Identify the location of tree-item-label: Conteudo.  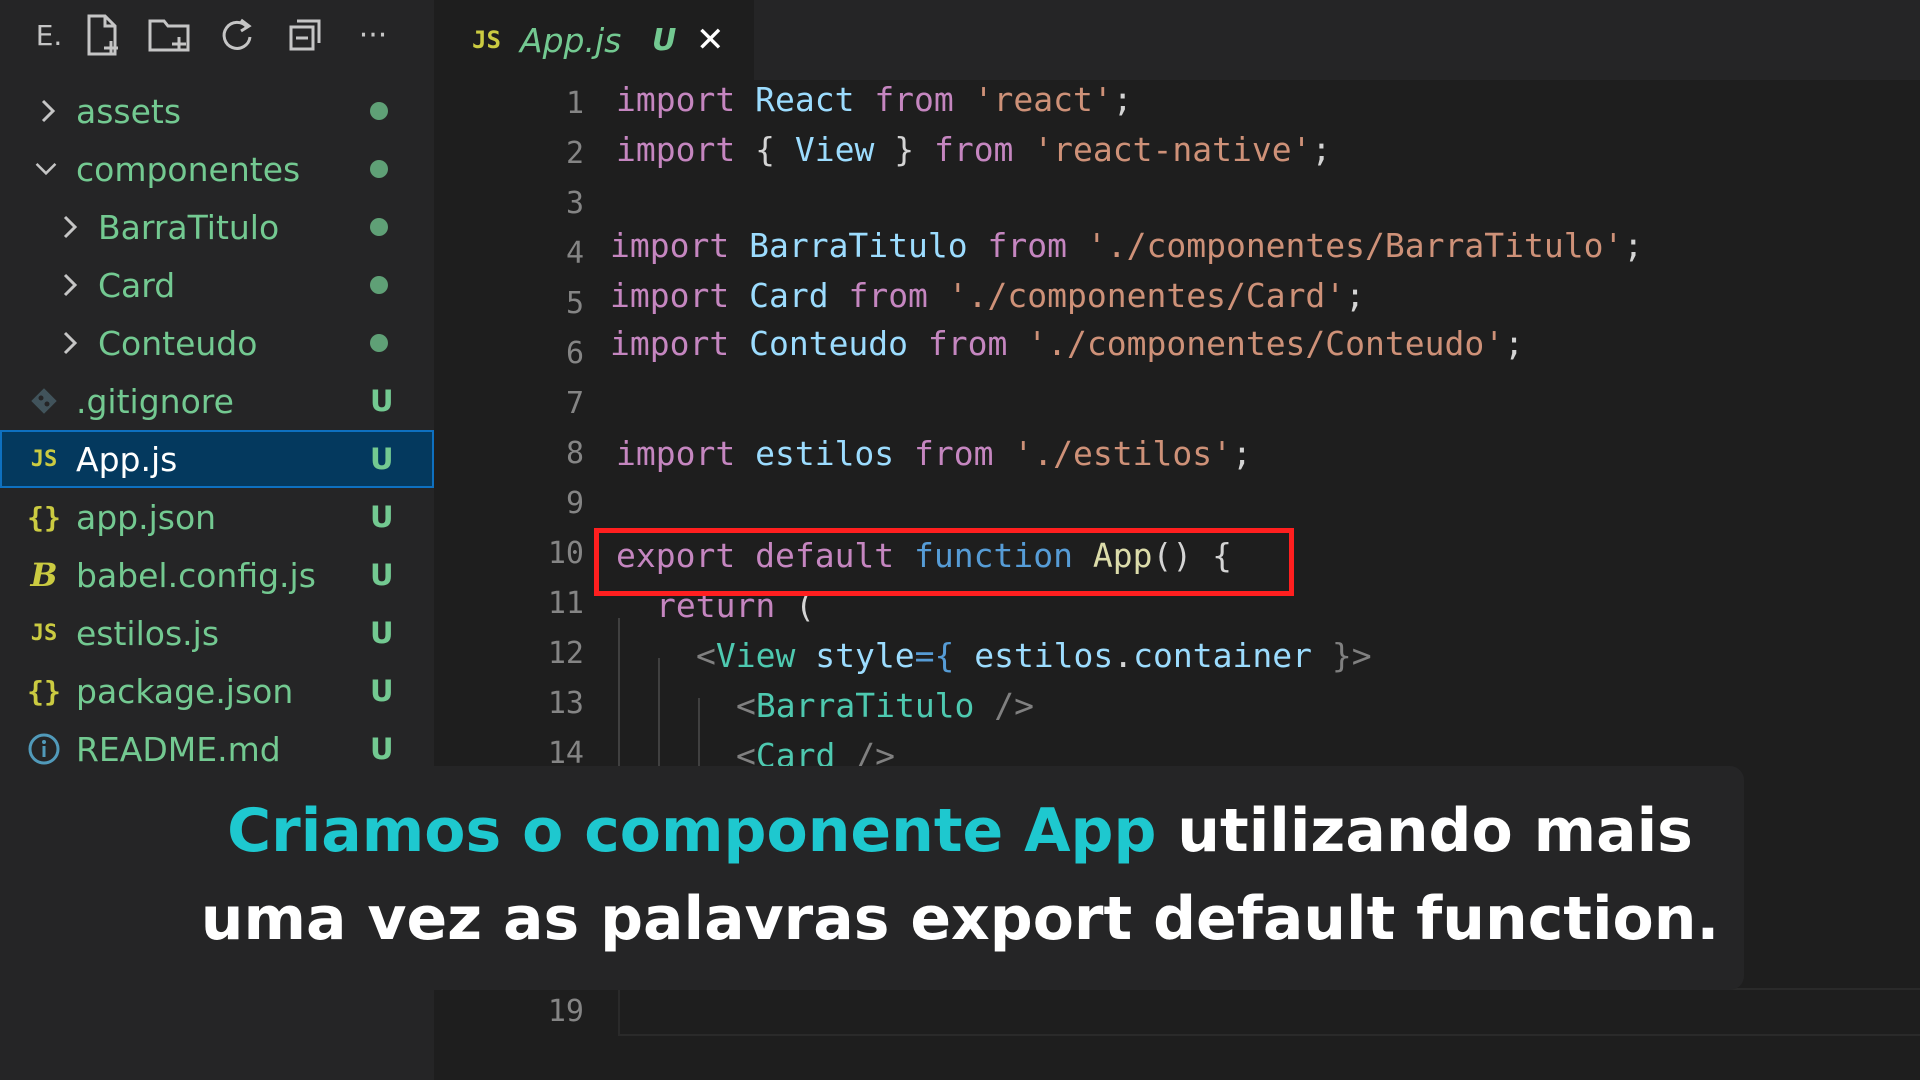
(178, 343).